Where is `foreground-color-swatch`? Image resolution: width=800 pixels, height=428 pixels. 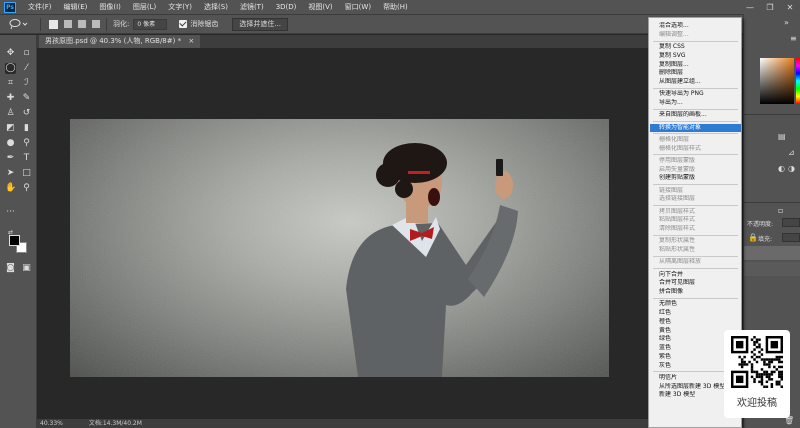
foreground-color-swatch is located at coordinates (14, 240).